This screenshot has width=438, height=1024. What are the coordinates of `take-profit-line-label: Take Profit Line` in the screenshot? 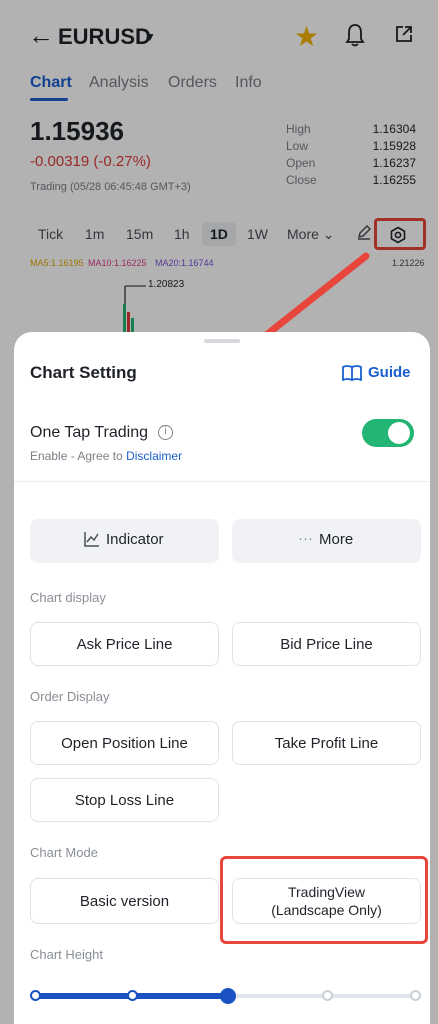 It's located at (326, 743).